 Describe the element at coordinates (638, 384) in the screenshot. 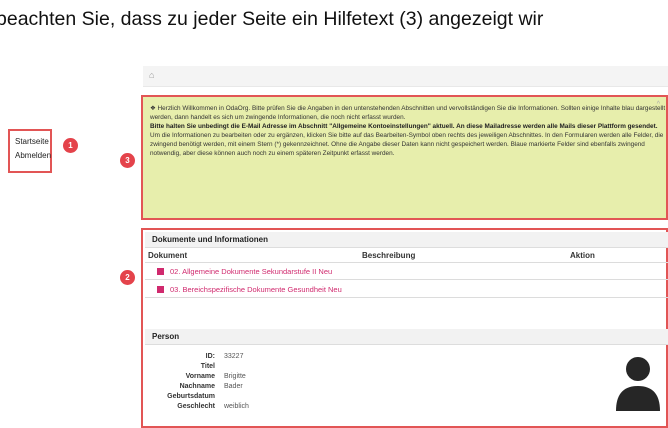

I see `user-avatar-icon` at that location.